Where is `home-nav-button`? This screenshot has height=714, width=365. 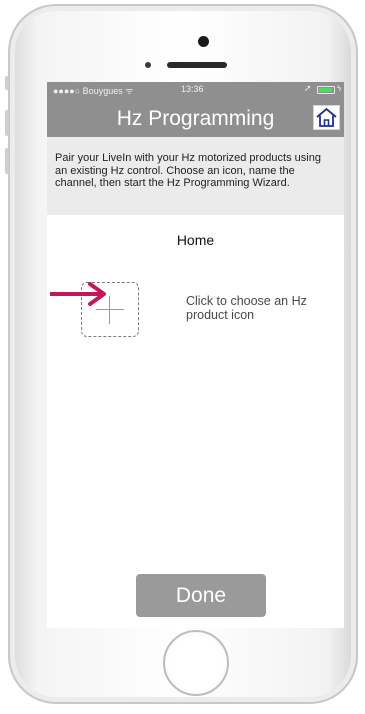 home-nav-button is located at coordinates (326, 117).